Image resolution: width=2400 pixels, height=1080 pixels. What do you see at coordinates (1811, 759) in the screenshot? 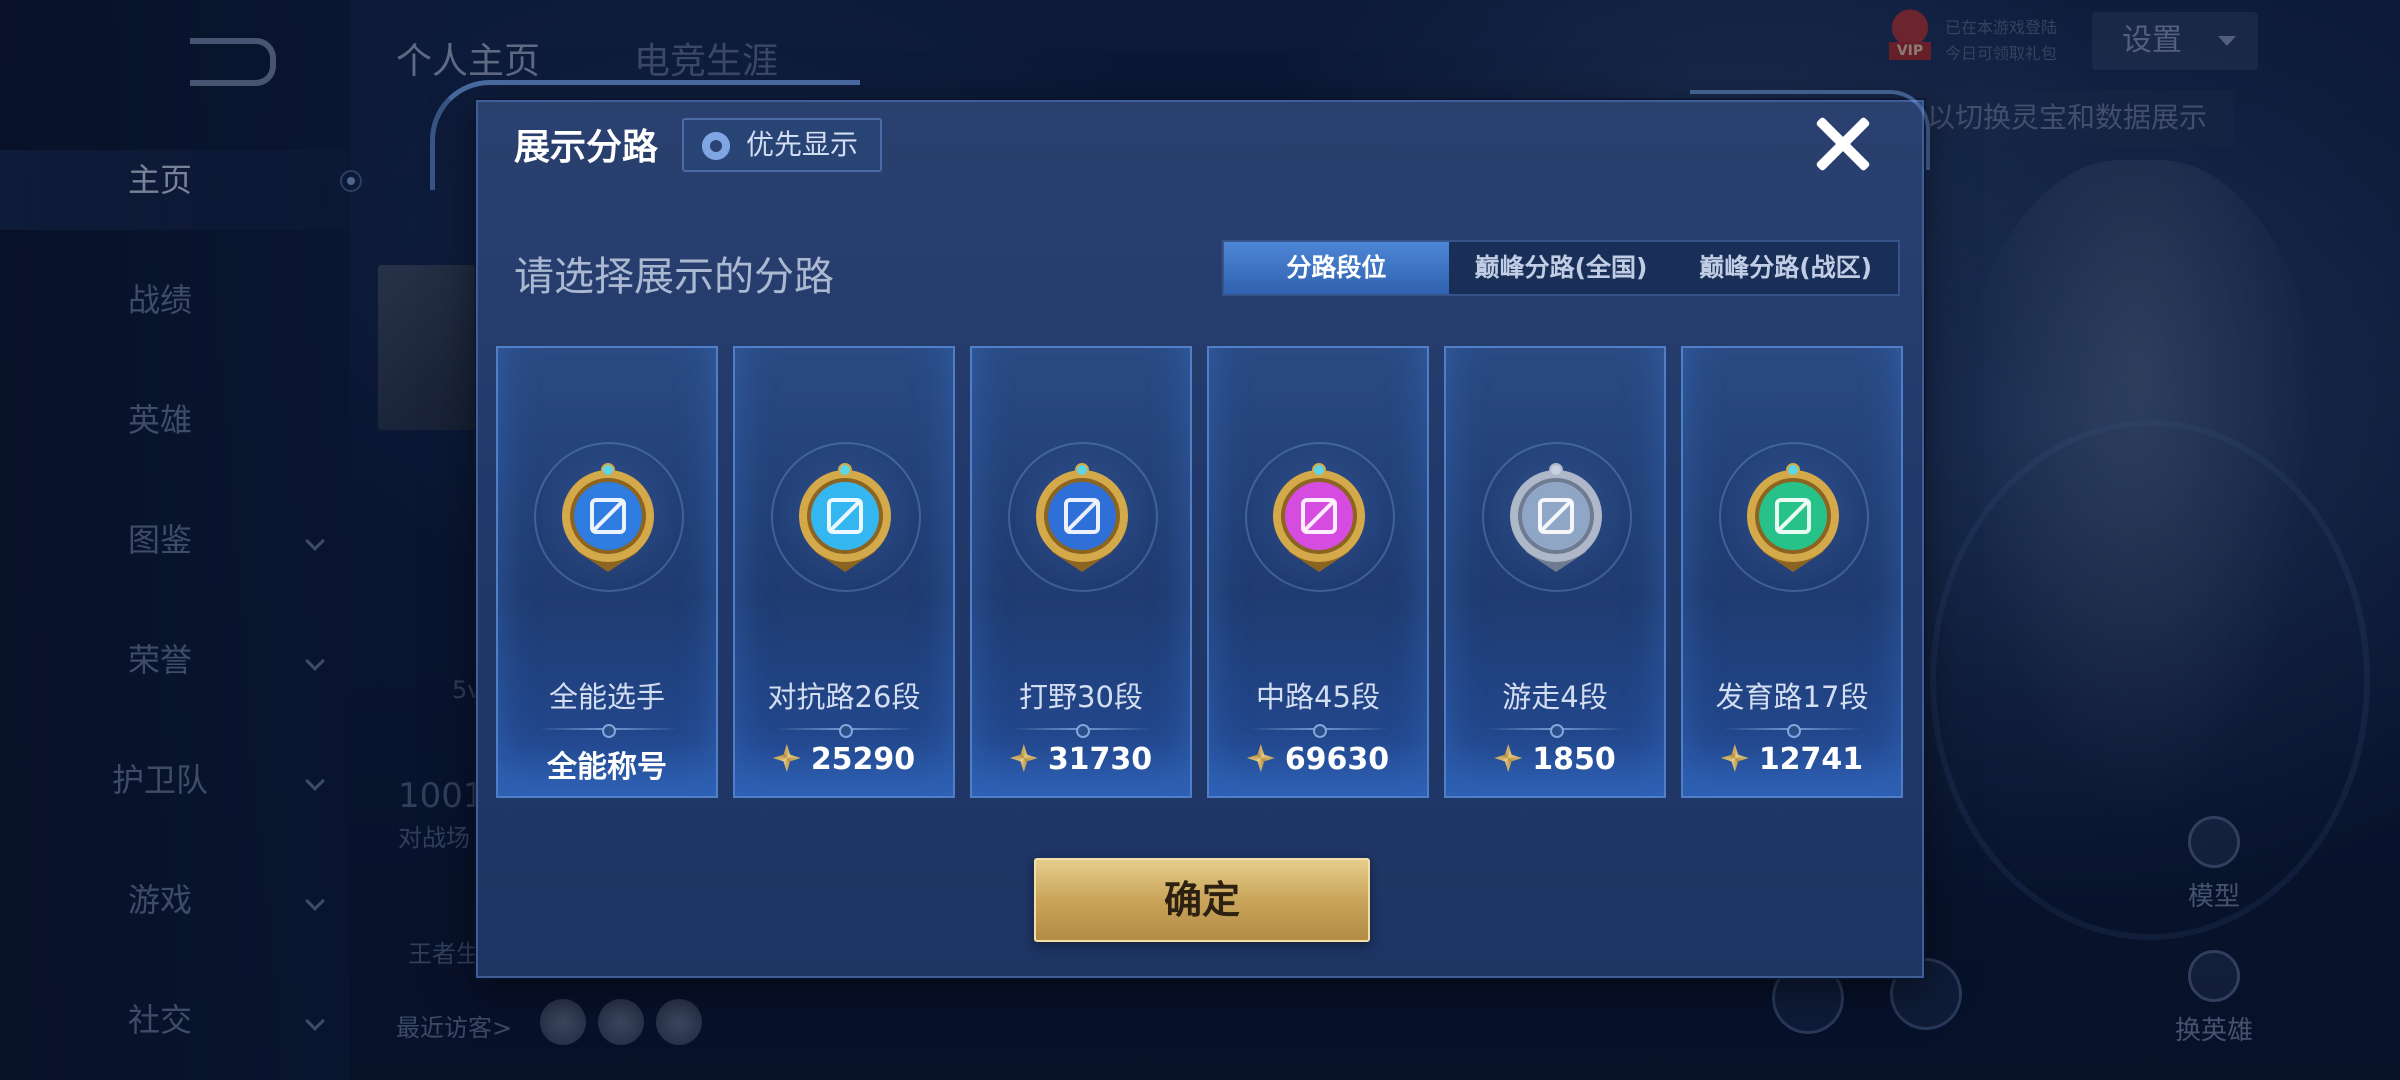
I see `lane-card-value-text: 12741` at bounding box center [1811, 759].